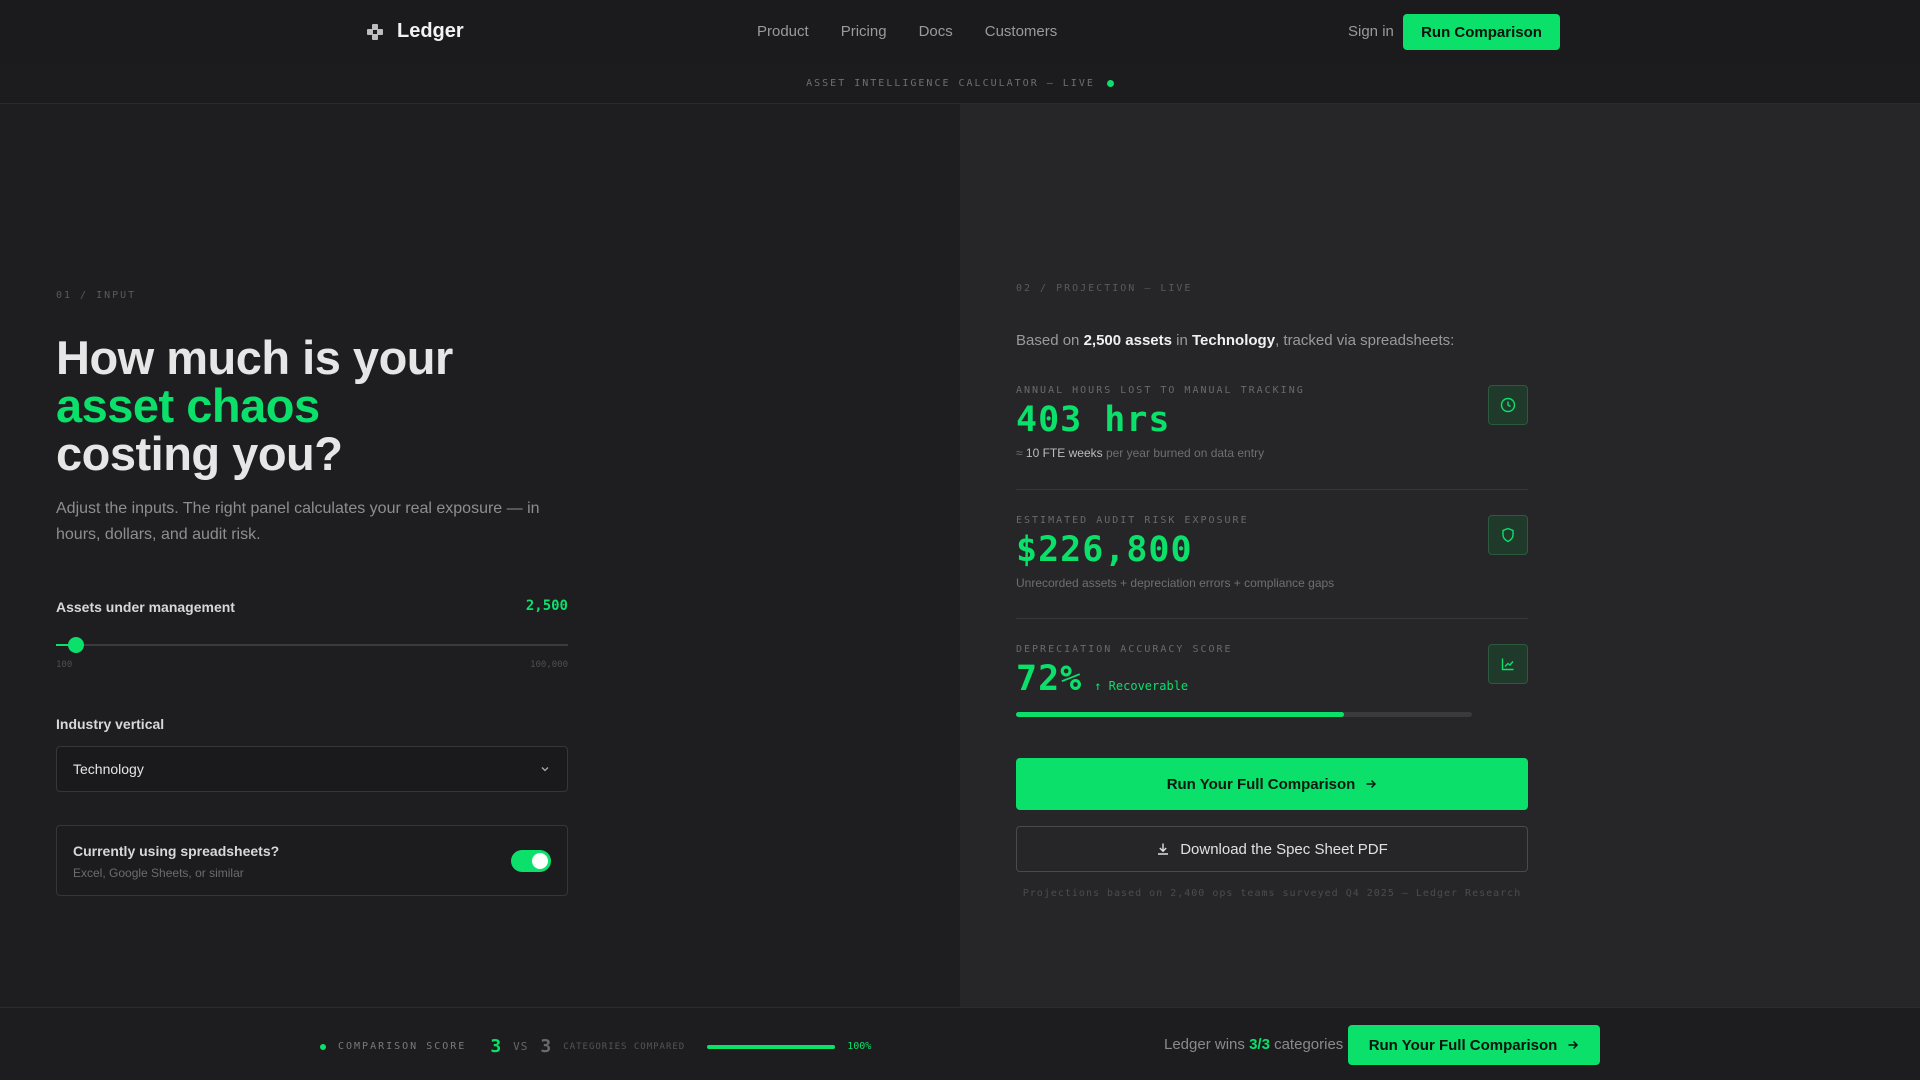 This screenshot has height=1080, width=1920. What do you see at coordinates (188, 405) in the screenshot?
I see `headline-accent: asset chaos` at bounding box center [188, 405].